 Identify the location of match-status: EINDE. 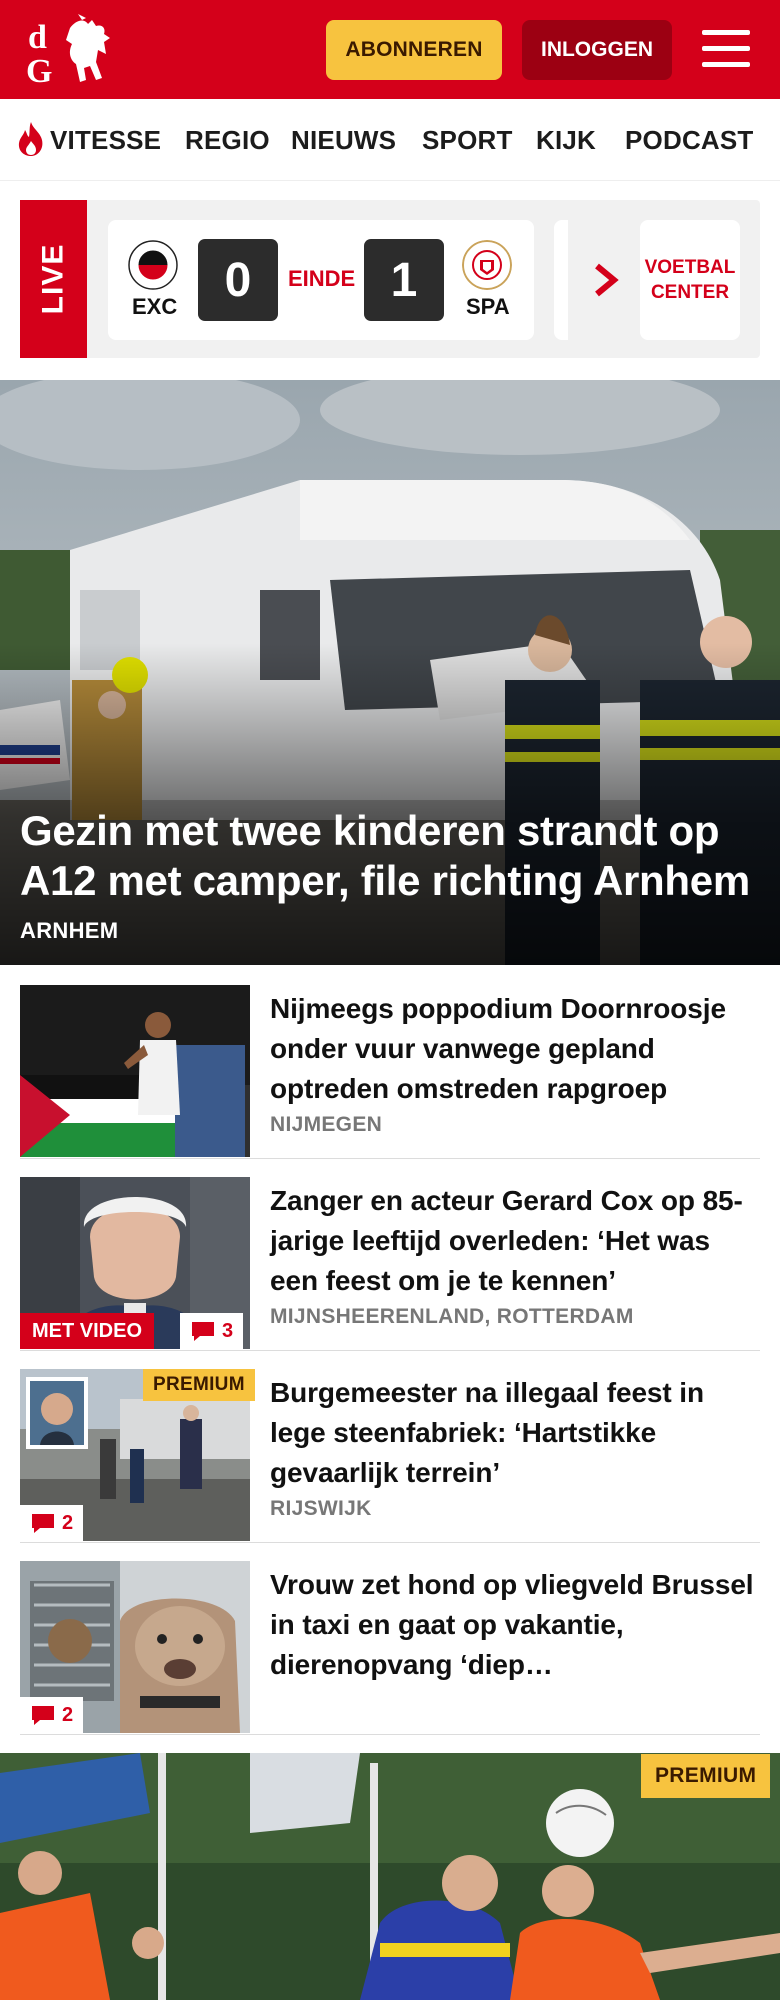
(322, 278).